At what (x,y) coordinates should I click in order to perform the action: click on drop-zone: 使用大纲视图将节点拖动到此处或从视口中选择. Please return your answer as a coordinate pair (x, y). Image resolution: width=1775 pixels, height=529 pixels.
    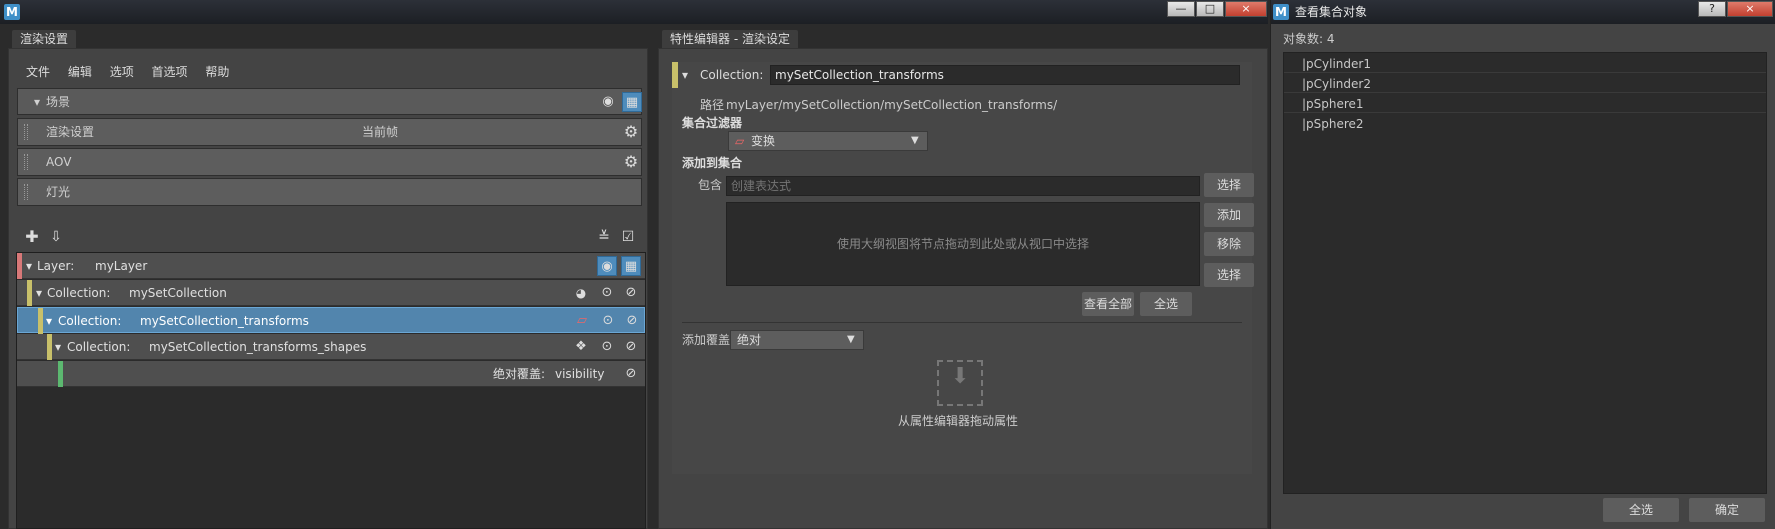
    Looking at the image, I should click on (963, 244).